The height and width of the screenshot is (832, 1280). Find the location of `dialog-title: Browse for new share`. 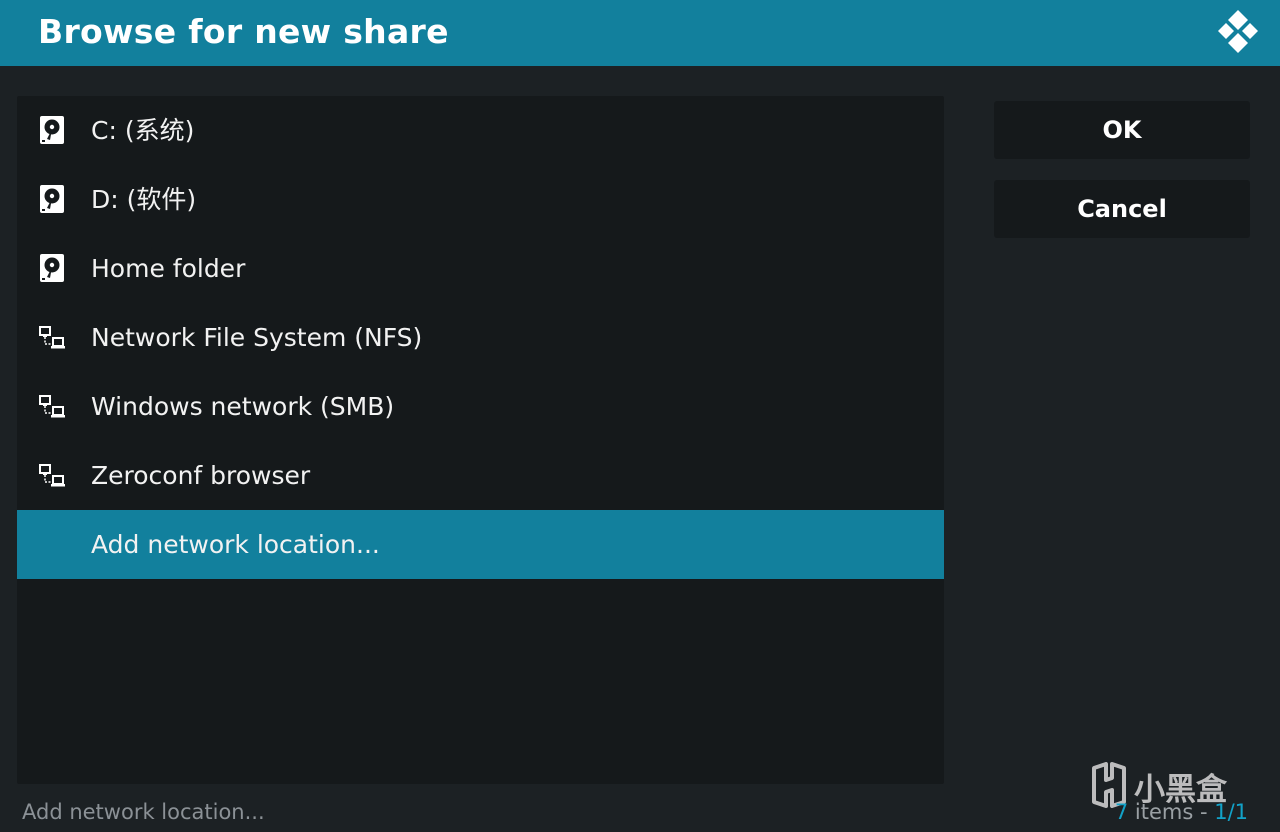

dialog-title: Browse for new share is located at coordinates (243, 31).